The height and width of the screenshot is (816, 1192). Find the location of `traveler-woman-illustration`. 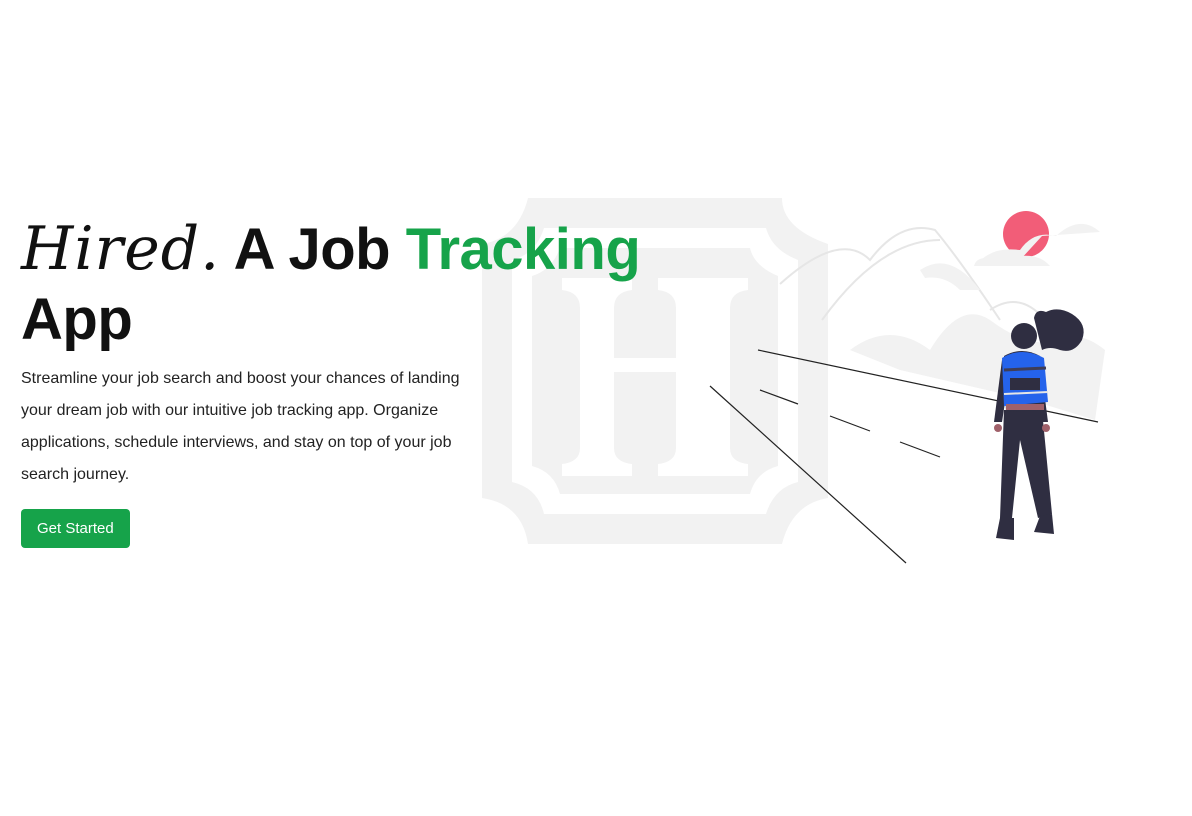

traveler-woman-illustration is located at coordinates (907, 387).